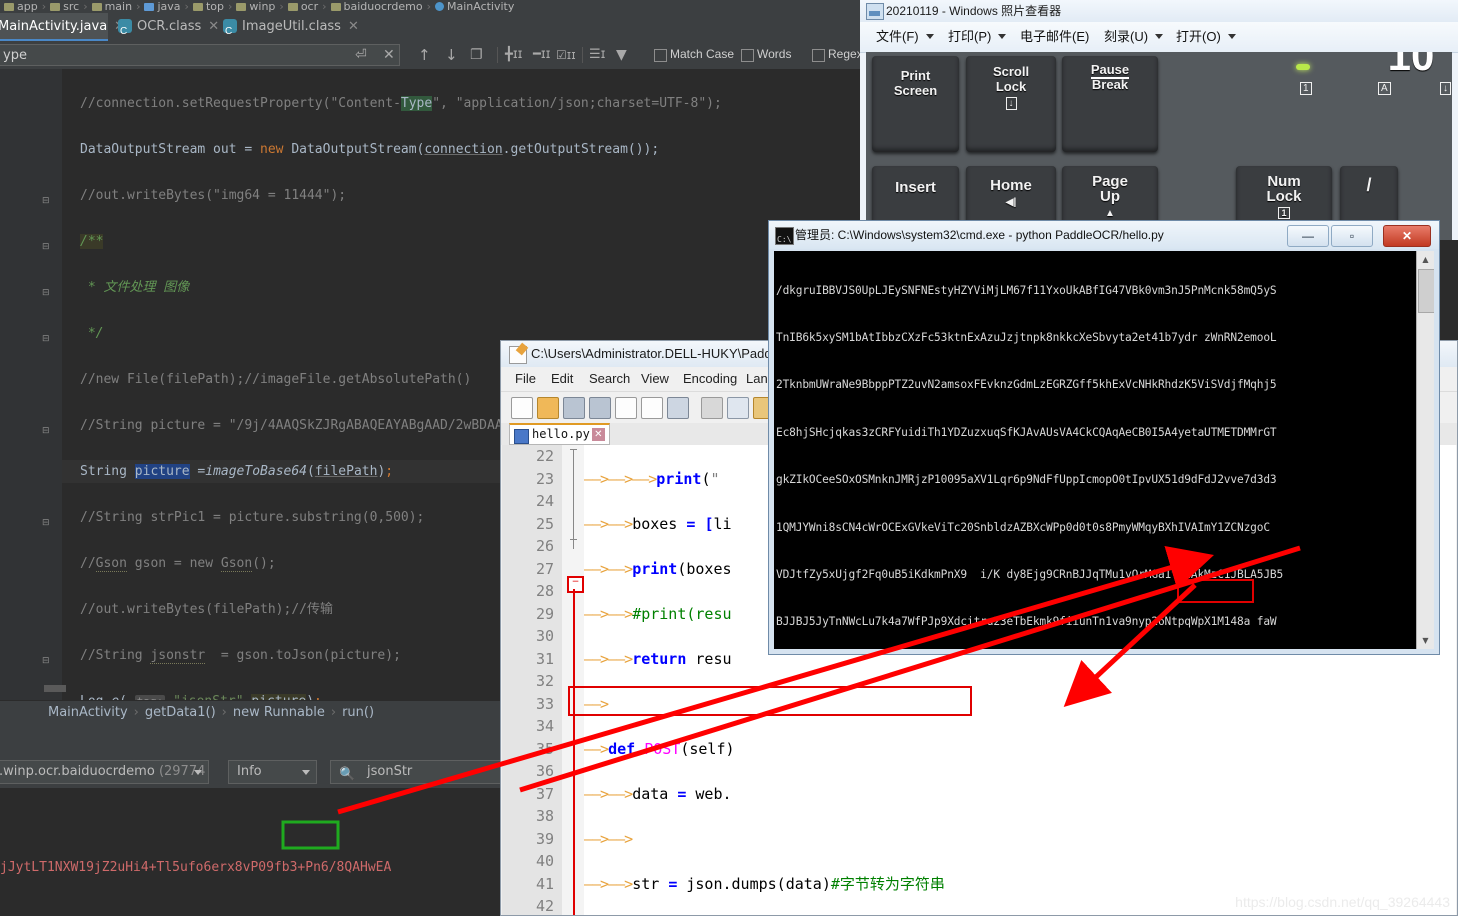  Describe the element at coordinates (439, 6) in the screenshot. I see `class-icon` at that location.